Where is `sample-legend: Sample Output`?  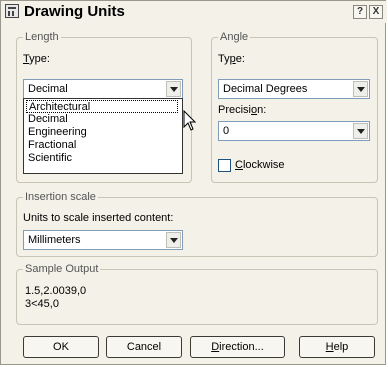 sample-legend: Sample Output is located at coordinates (62, 269).